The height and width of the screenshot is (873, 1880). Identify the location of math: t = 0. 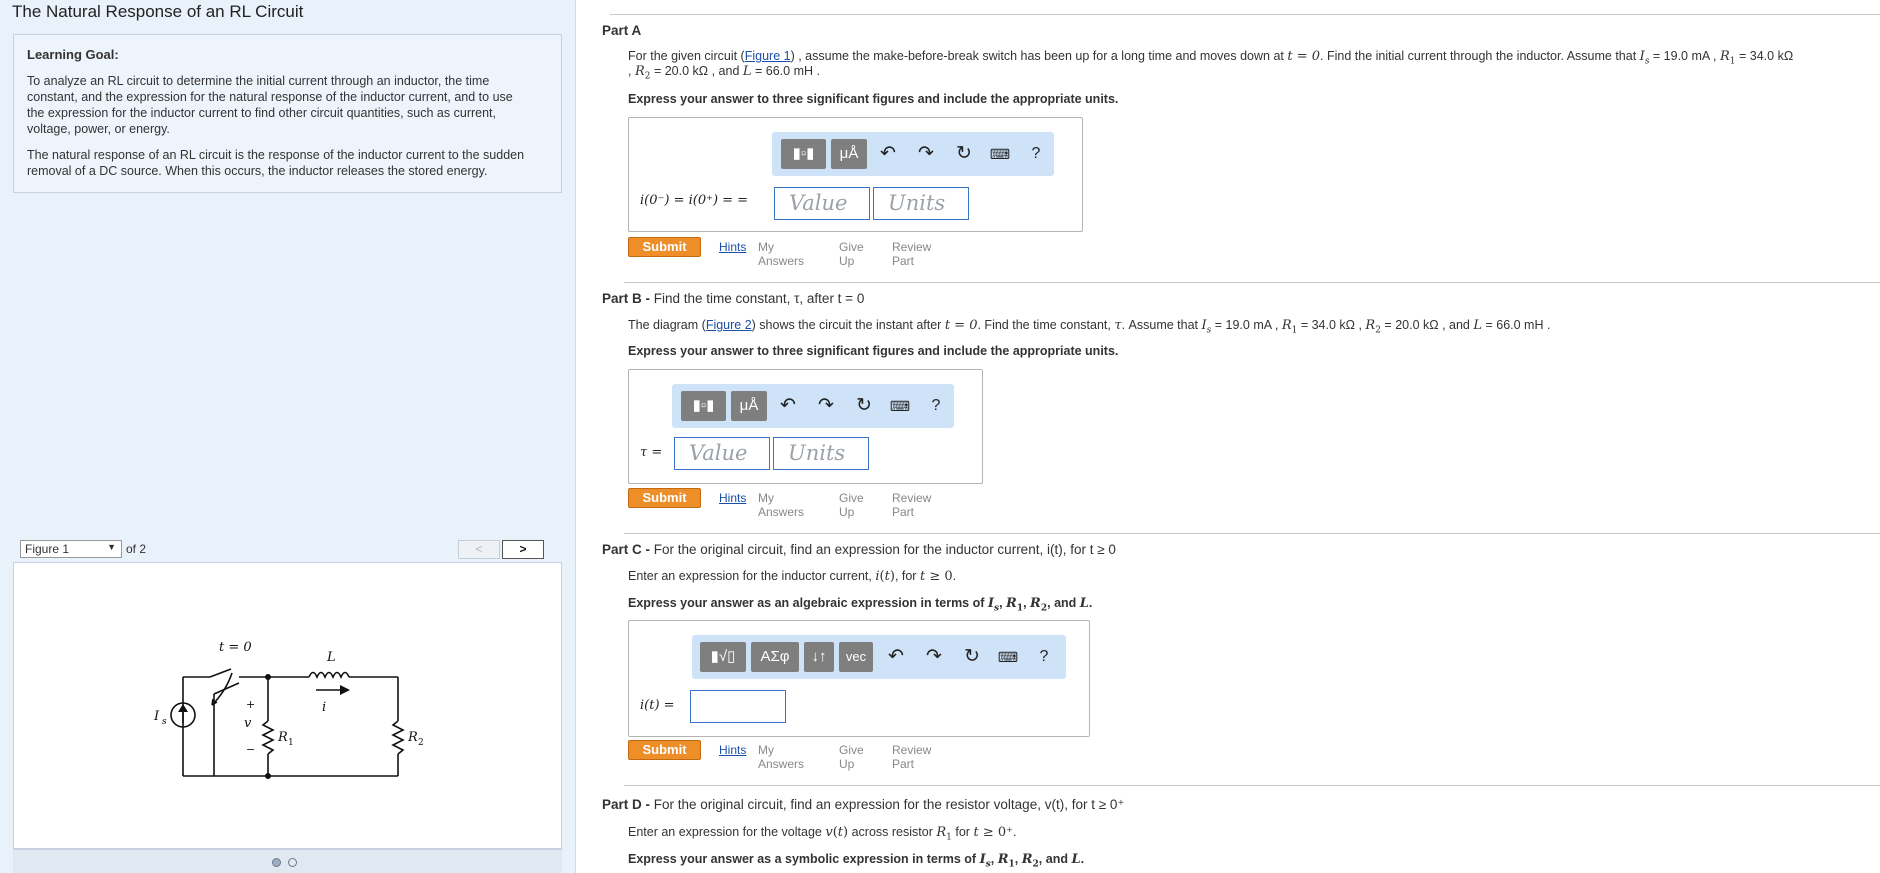
(1304, 56).